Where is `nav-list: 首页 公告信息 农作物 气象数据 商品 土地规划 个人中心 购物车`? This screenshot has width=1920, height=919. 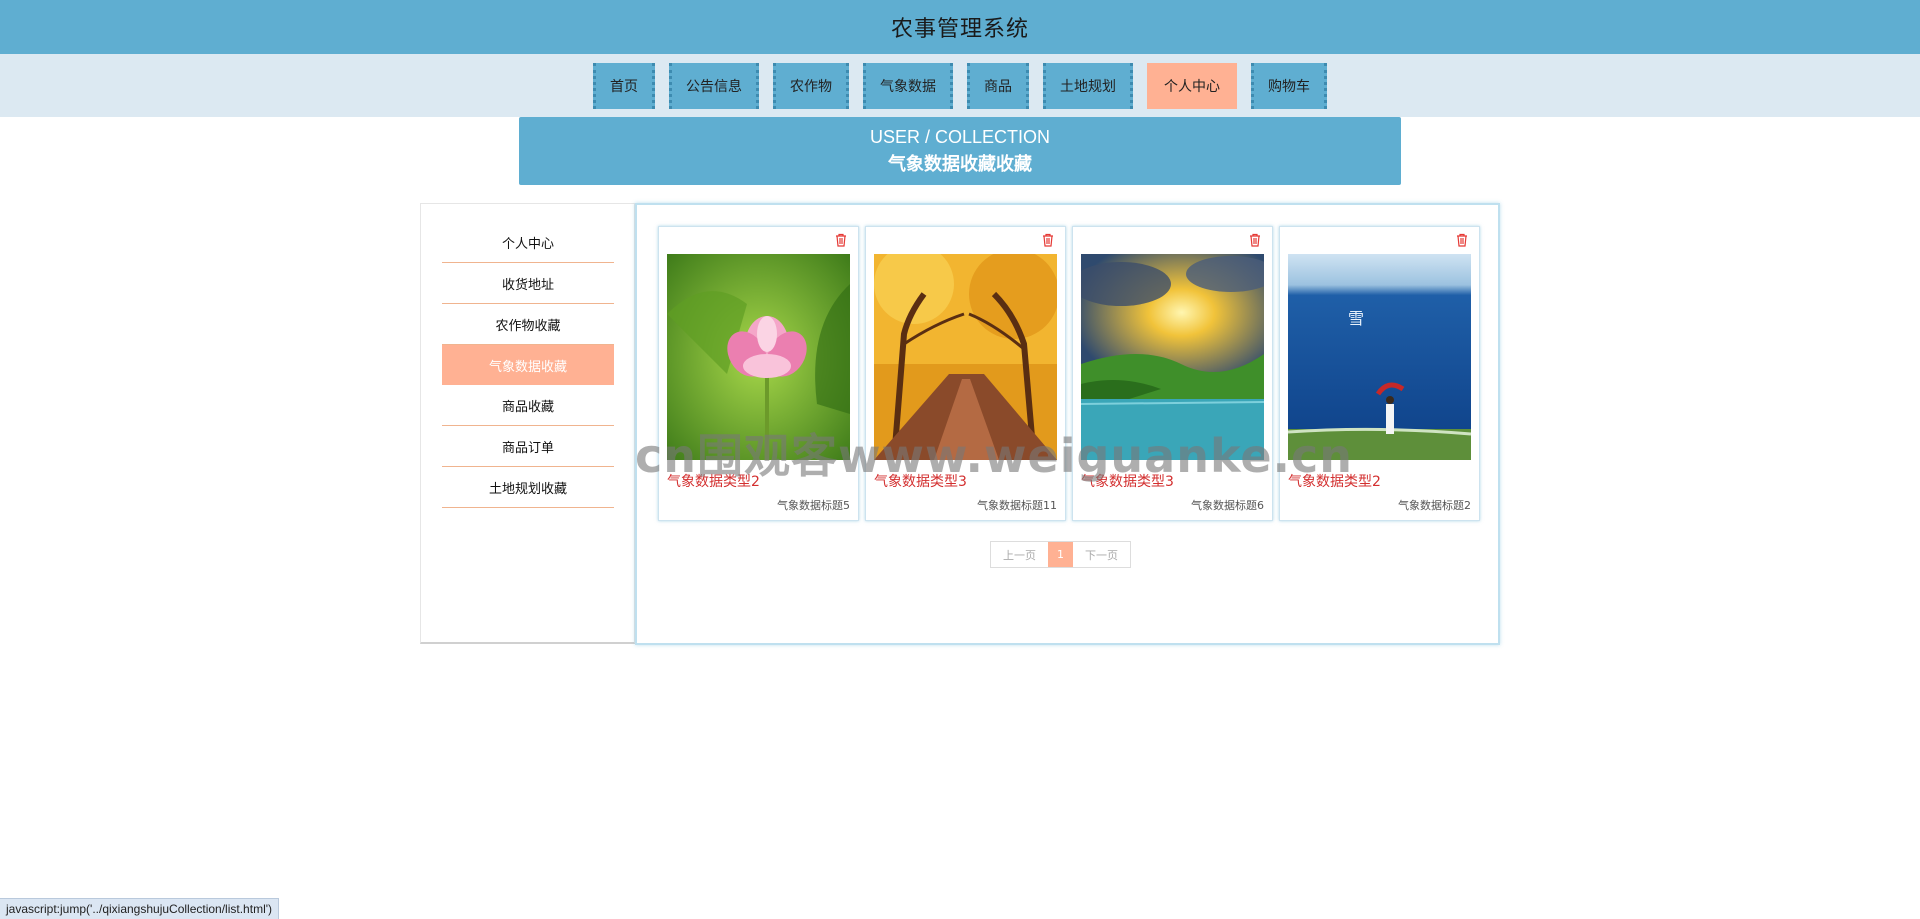 nav-list: 首页 公告信息 农作物 气象数据 商品 土地规划 个人中心 购物车 is located at coordinates (960, 85).